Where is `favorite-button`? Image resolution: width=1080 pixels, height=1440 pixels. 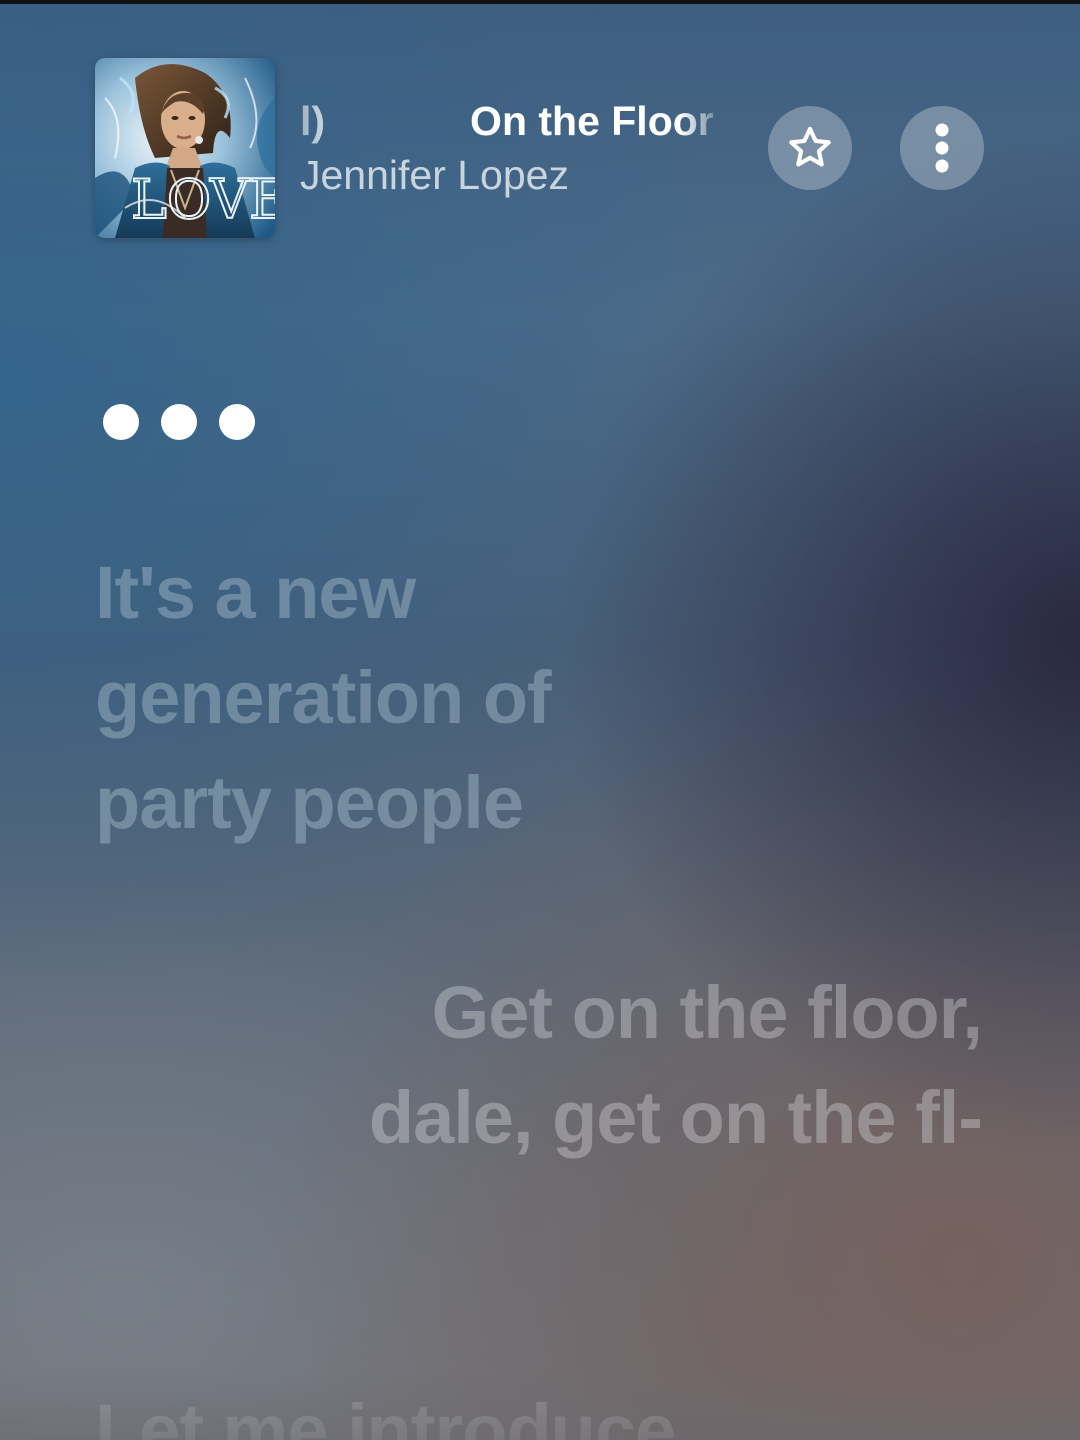 favorite-button is located at coordinates (810, 148).